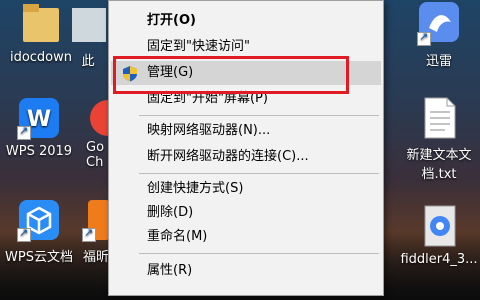 The height and width of the screenshot is (300, 480). I want to click on chrome-icon, so click(106, 118).